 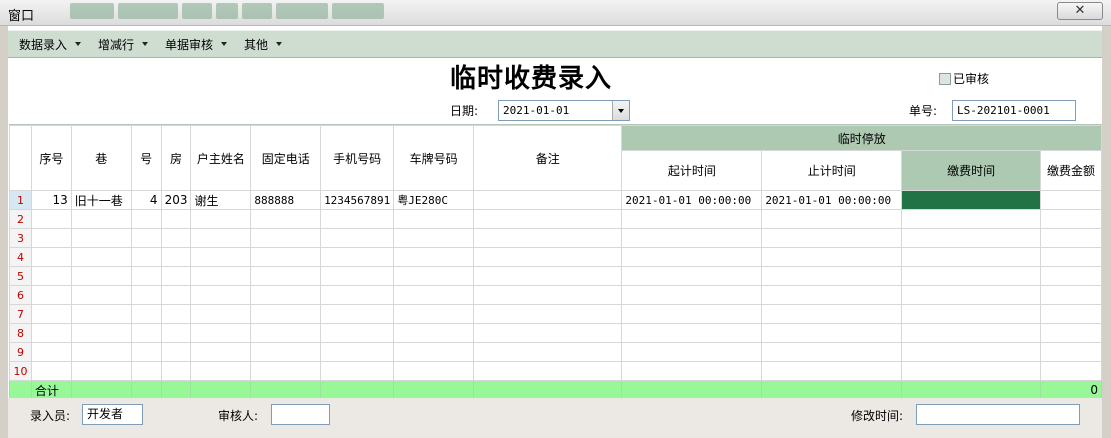 I want to click on table-row: 4, so click(x=555, y=257).